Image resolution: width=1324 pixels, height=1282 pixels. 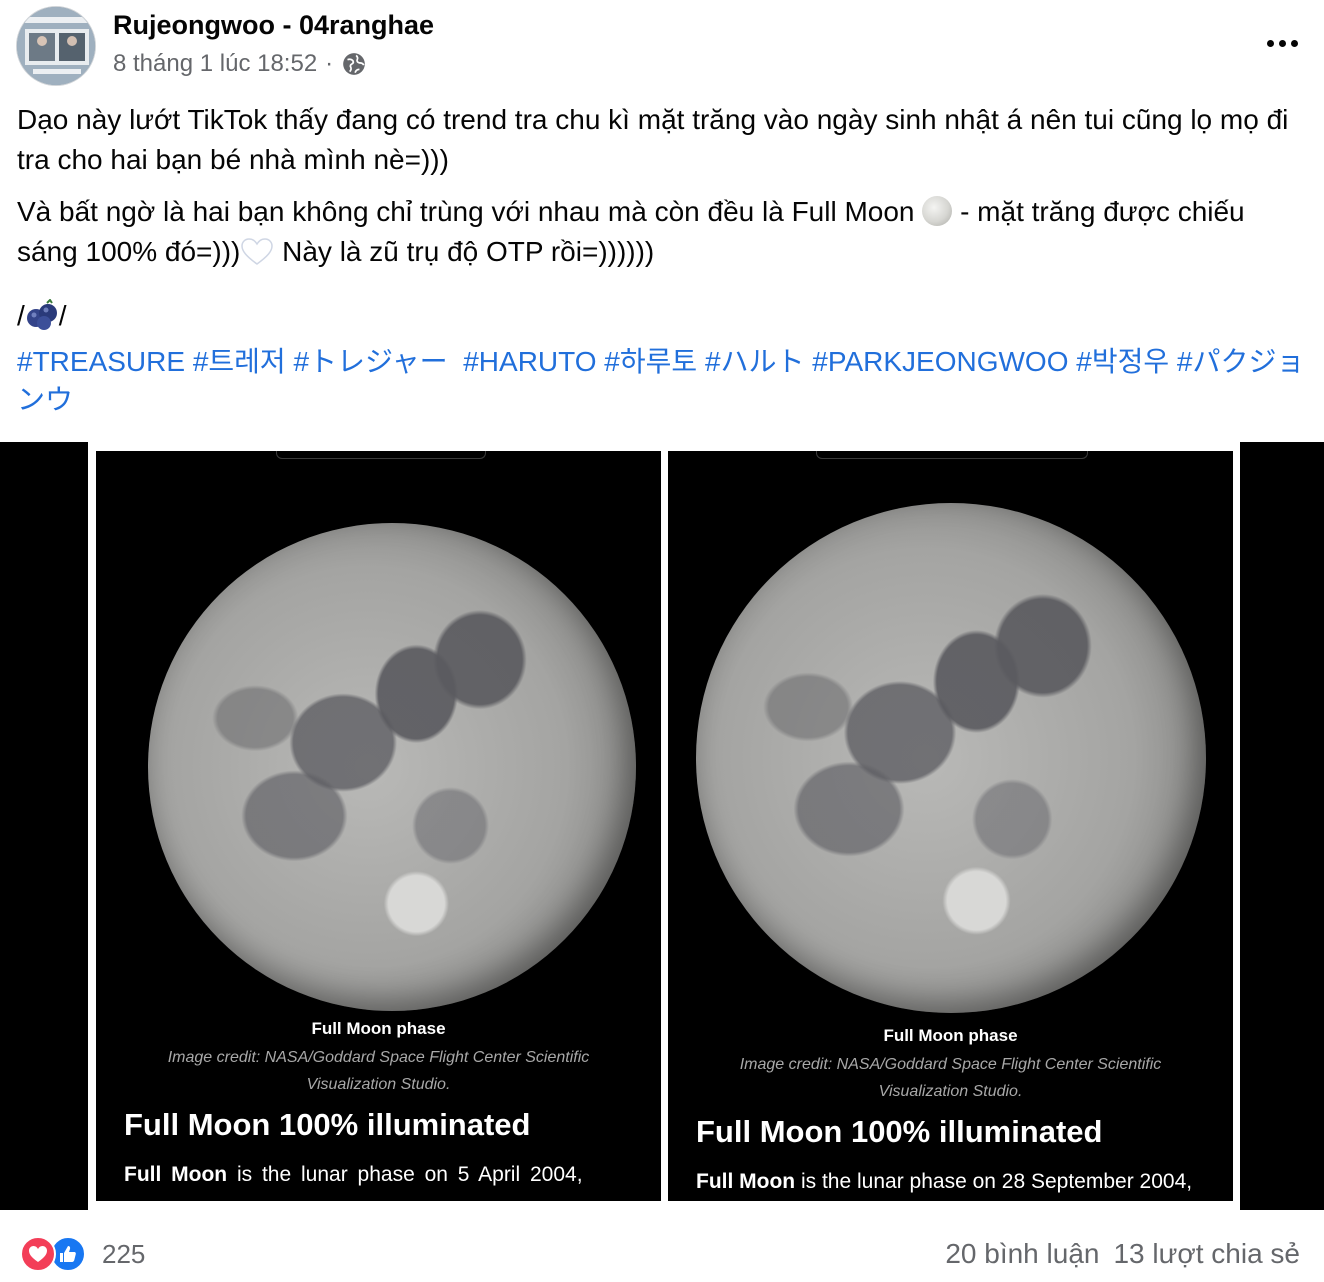 I want to click on post-meta: 8 tháng 1 lúc 18:52 ·, so click(x=240, y=64).